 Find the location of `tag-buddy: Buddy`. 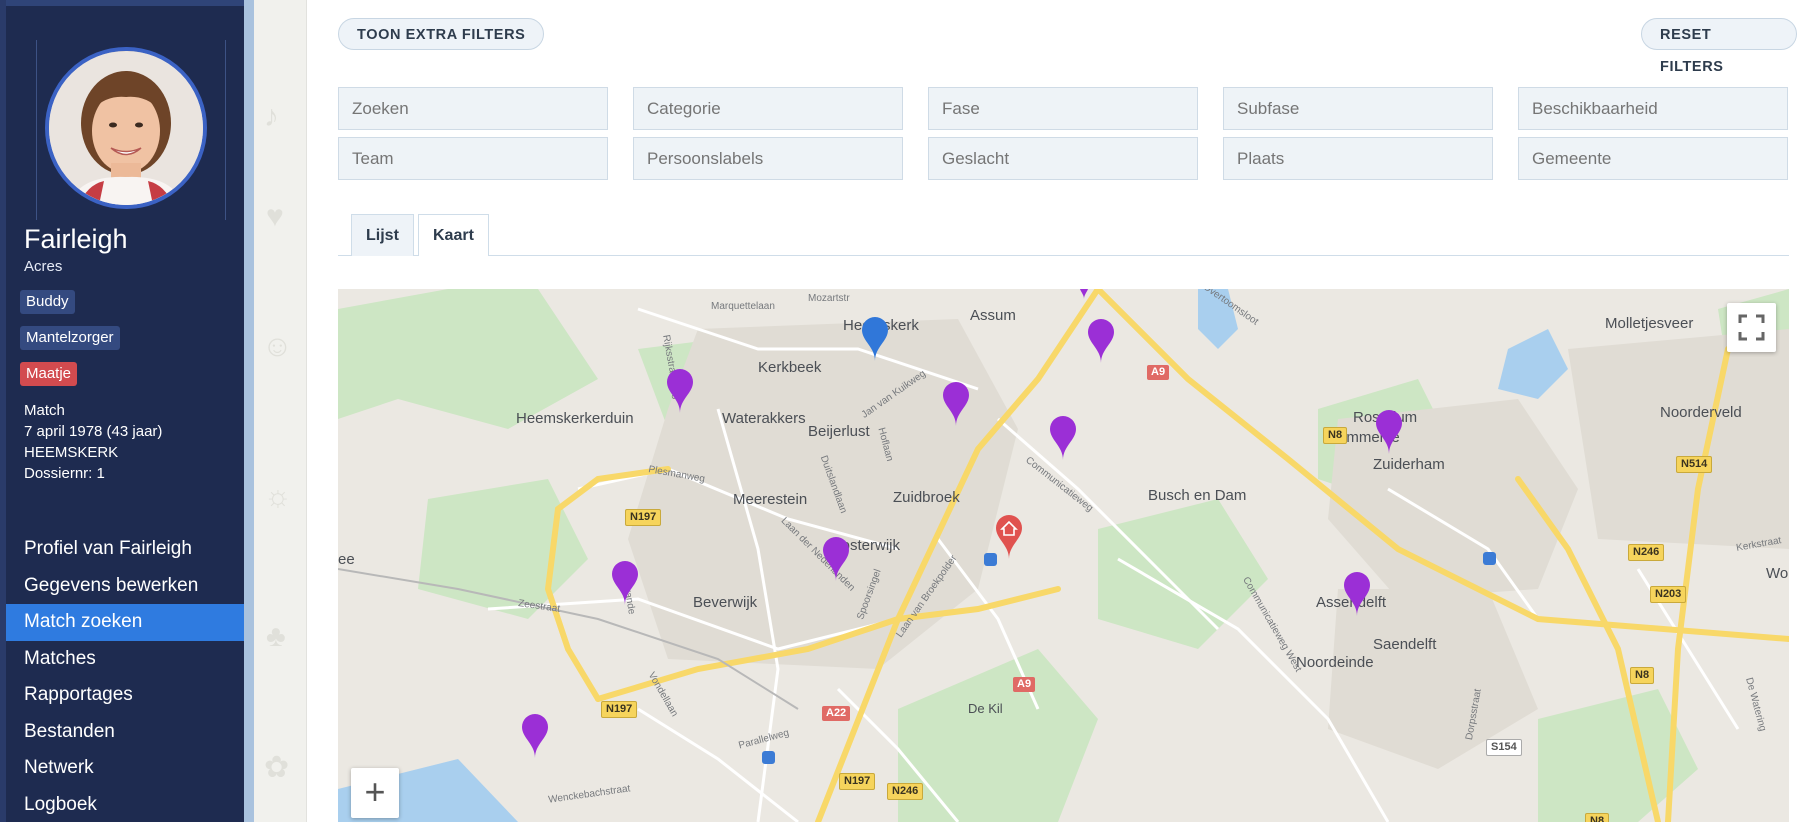

tag-buddy: Buddy is located at coordinates (47, 302).